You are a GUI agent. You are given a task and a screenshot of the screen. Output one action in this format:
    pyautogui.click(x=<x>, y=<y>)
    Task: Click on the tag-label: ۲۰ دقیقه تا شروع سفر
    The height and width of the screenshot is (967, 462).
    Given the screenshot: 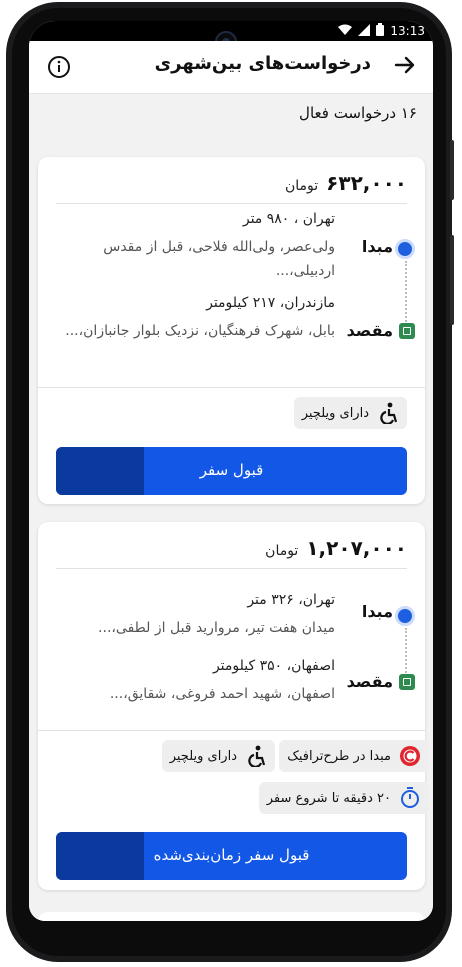 What is the action you would take?
    pyautogui.click(x=328, y=798)
    